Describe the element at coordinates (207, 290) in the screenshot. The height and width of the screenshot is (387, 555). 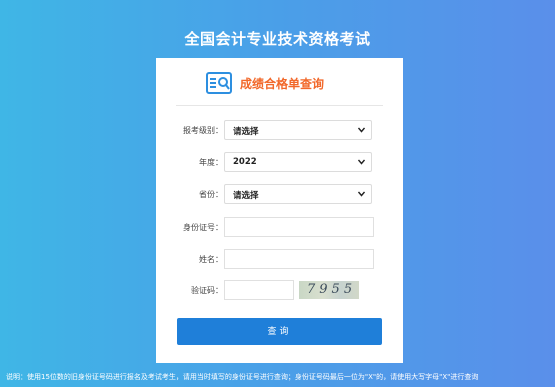
I see `captcha-label: 验证码：` at that location.